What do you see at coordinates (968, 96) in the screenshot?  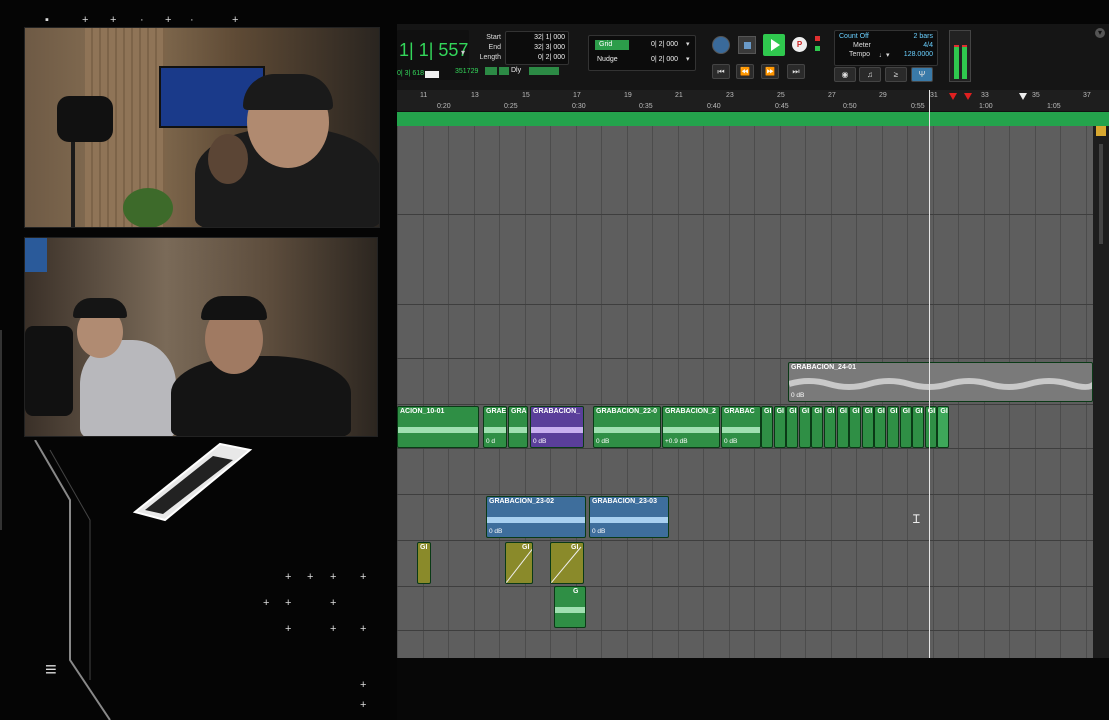 I see `selection-end-marker` at bounding box center [968, 96].